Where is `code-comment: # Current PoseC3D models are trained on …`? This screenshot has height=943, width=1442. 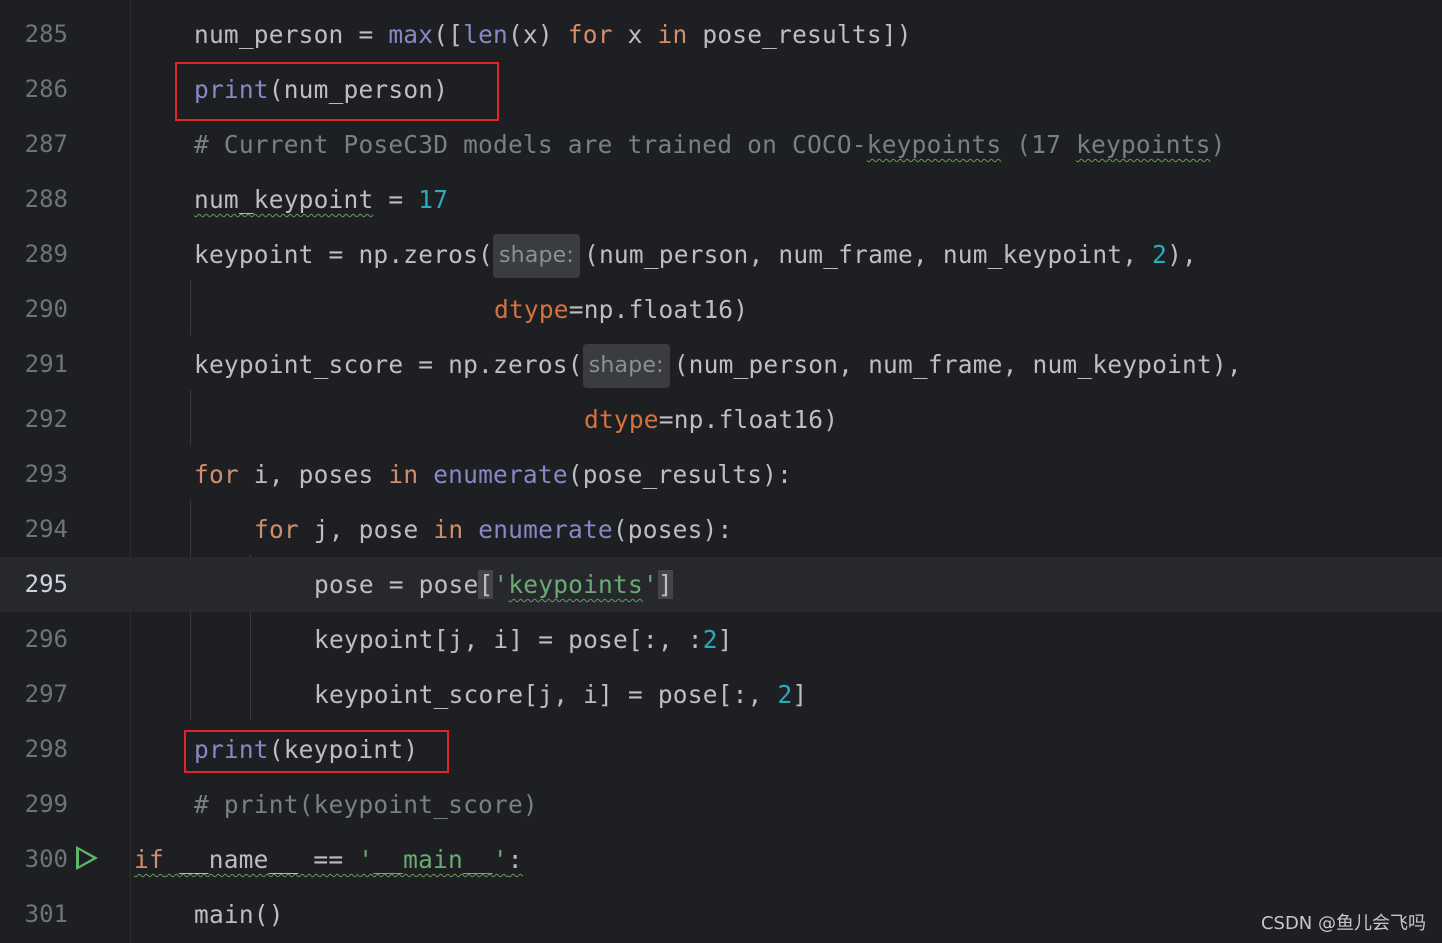
code-comment: # Current PoseC3D models are trained on … is located at coordinates (710, 144).